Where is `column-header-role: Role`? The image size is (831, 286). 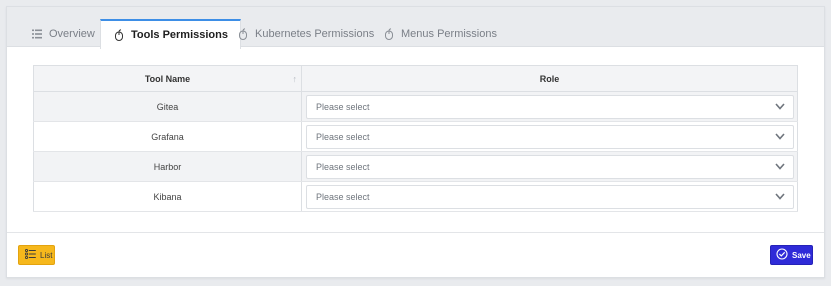 column-header-role: Role is located at coordinates (549, 78).